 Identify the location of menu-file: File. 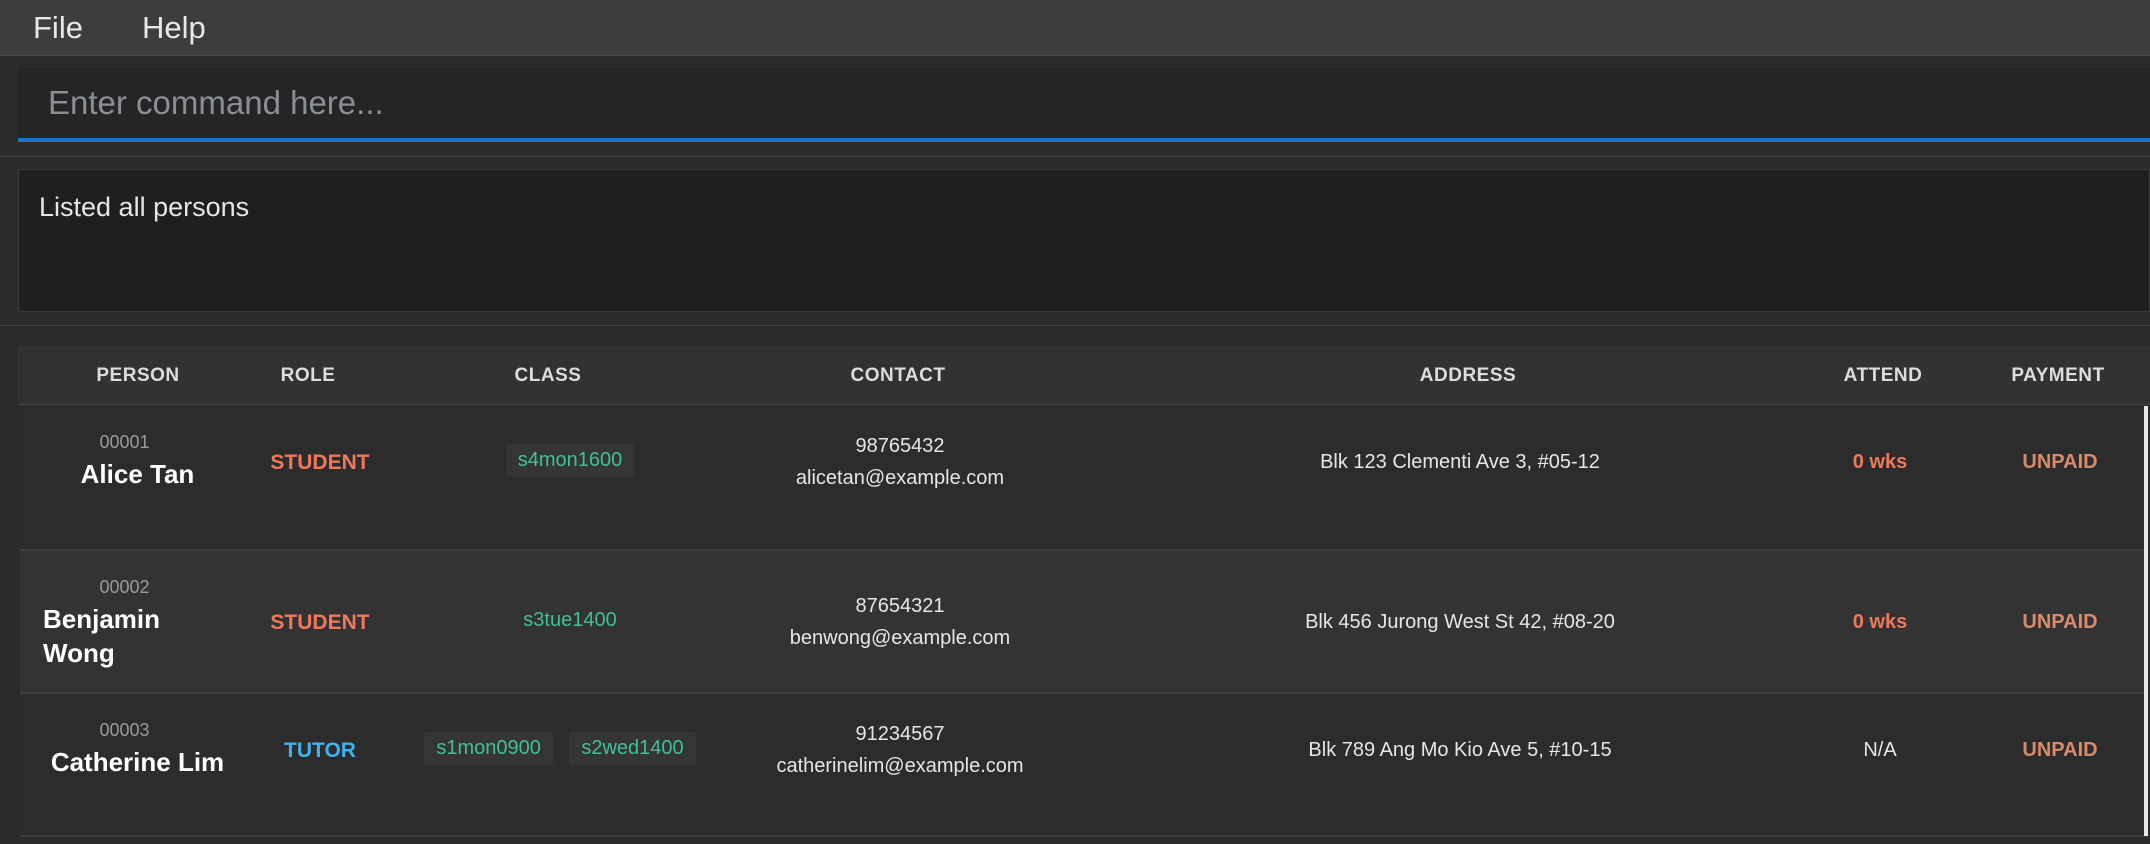
(58, 28).